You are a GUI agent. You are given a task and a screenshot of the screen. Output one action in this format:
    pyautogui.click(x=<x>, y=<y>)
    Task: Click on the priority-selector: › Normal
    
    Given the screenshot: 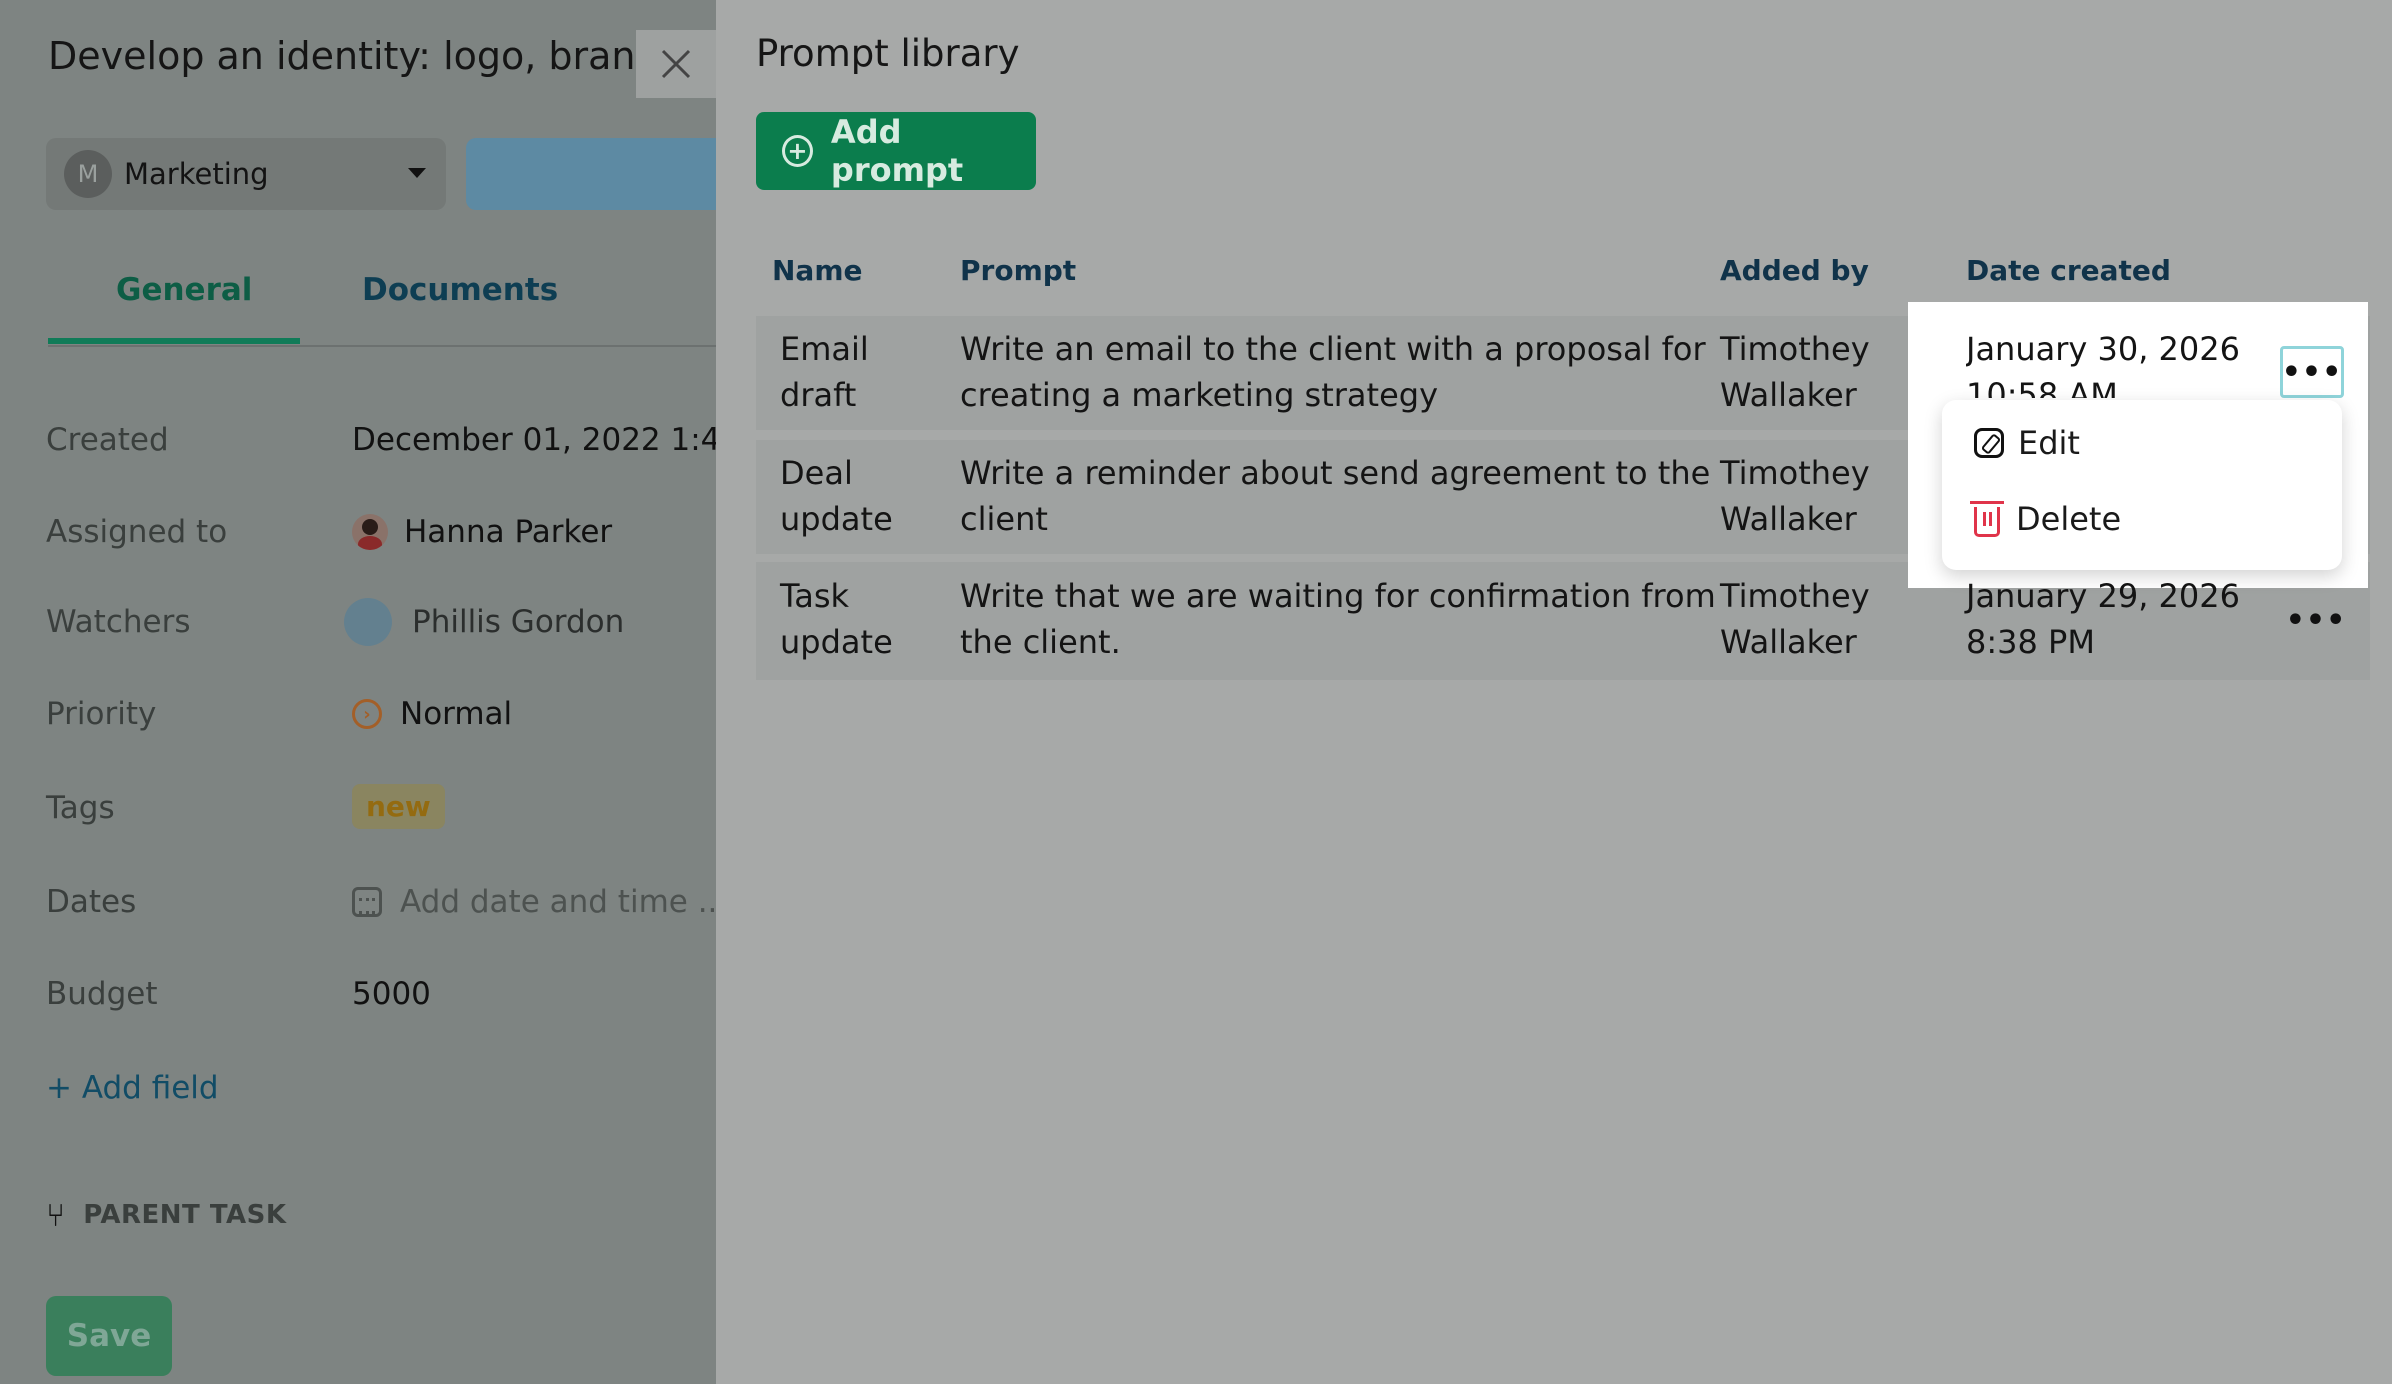 What is the action you would take?
    pyautogui.click(x=432, y=714)
    